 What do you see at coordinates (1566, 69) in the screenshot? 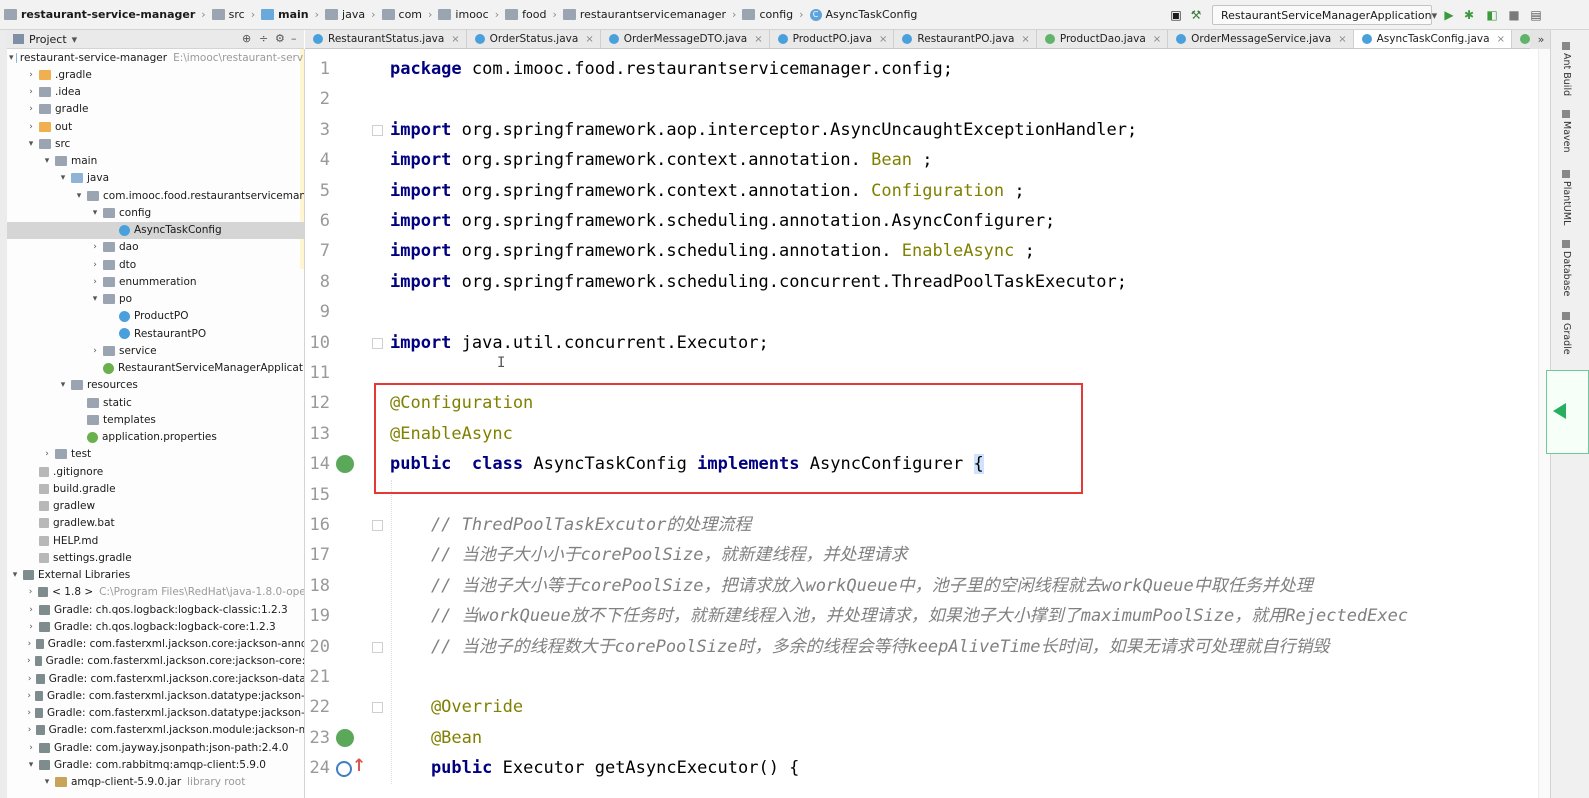
I see `tool-window-ant-build: Ant Build` at bounding box center [1566, 69].